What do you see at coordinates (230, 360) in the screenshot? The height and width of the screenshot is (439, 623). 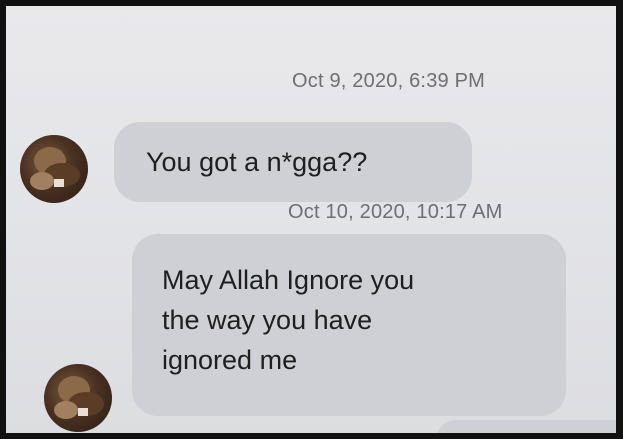 I see `message-text-line: ignored me` at bounding box center [230, 360].